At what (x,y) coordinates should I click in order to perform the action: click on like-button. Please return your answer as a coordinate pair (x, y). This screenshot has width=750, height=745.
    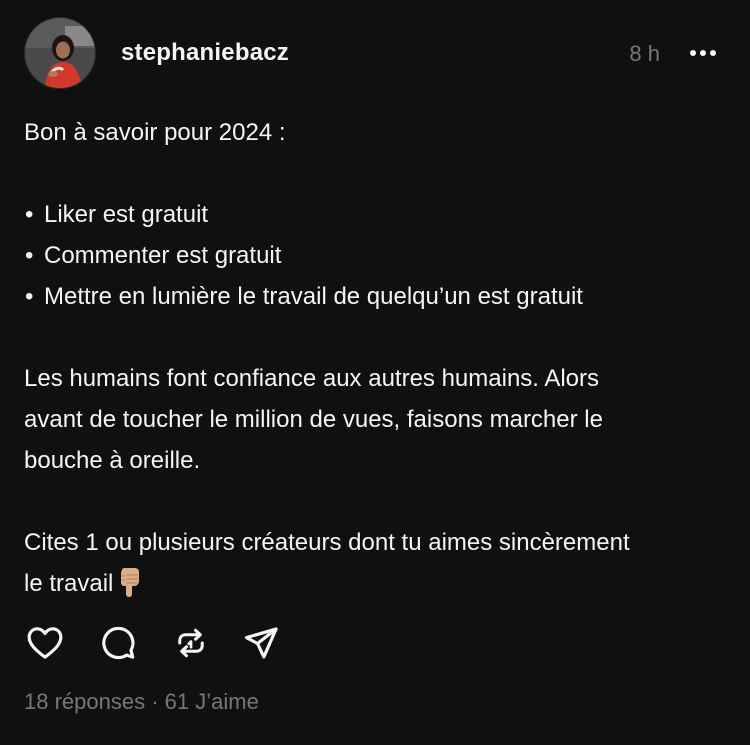
    Looking at the image, I should click on (45, 643).